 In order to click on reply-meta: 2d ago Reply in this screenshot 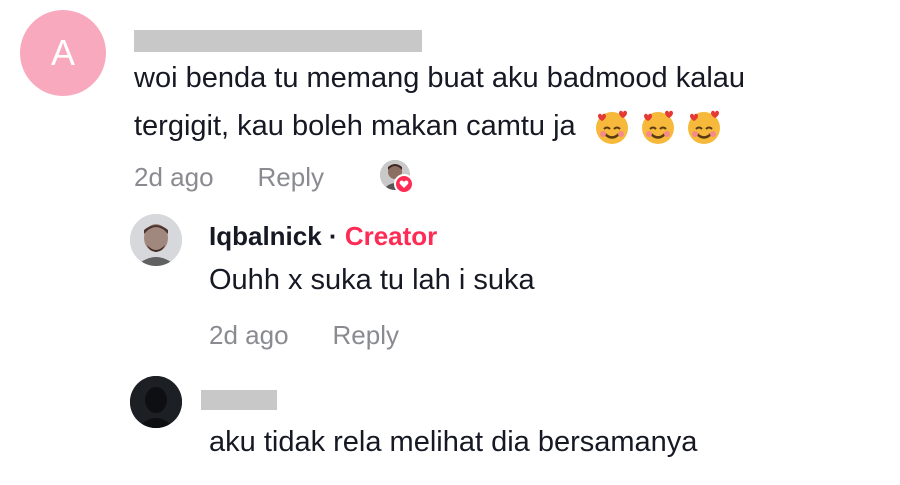, I will do `click(304, 335)`.